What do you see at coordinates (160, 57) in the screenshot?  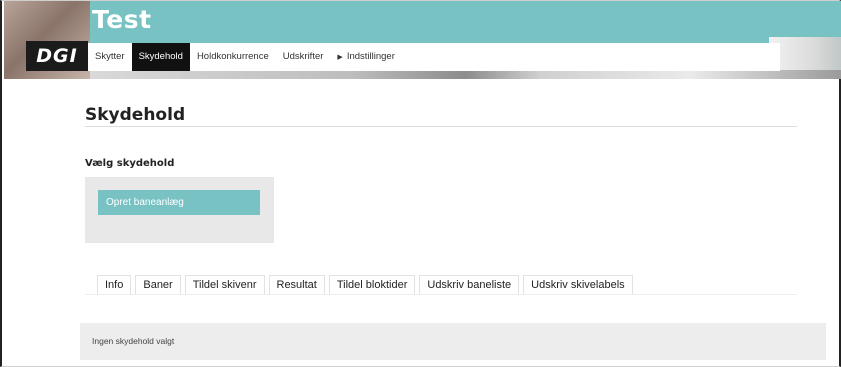 I see `nav-item-skydehold: Skydehold` at bounding box center [160, 57].